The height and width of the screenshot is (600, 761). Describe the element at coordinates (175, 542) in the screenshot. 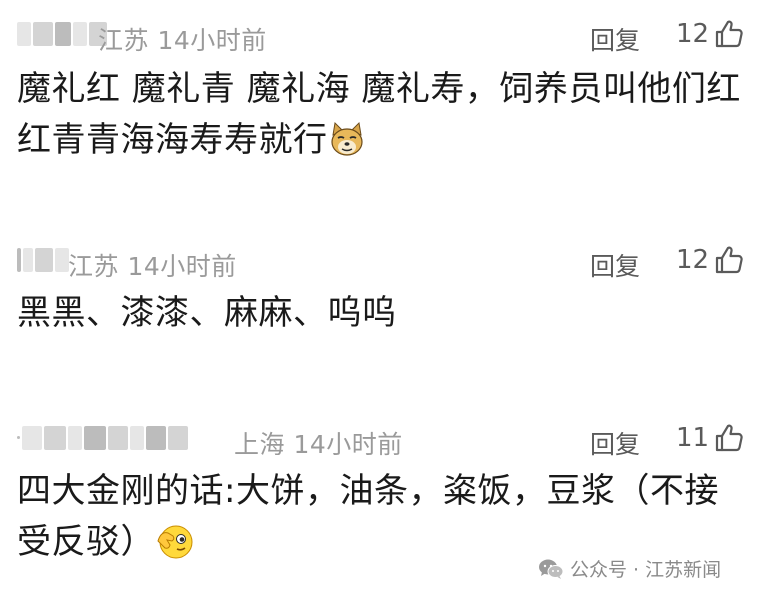

I see `facepalm-emoji-icon` at that location.